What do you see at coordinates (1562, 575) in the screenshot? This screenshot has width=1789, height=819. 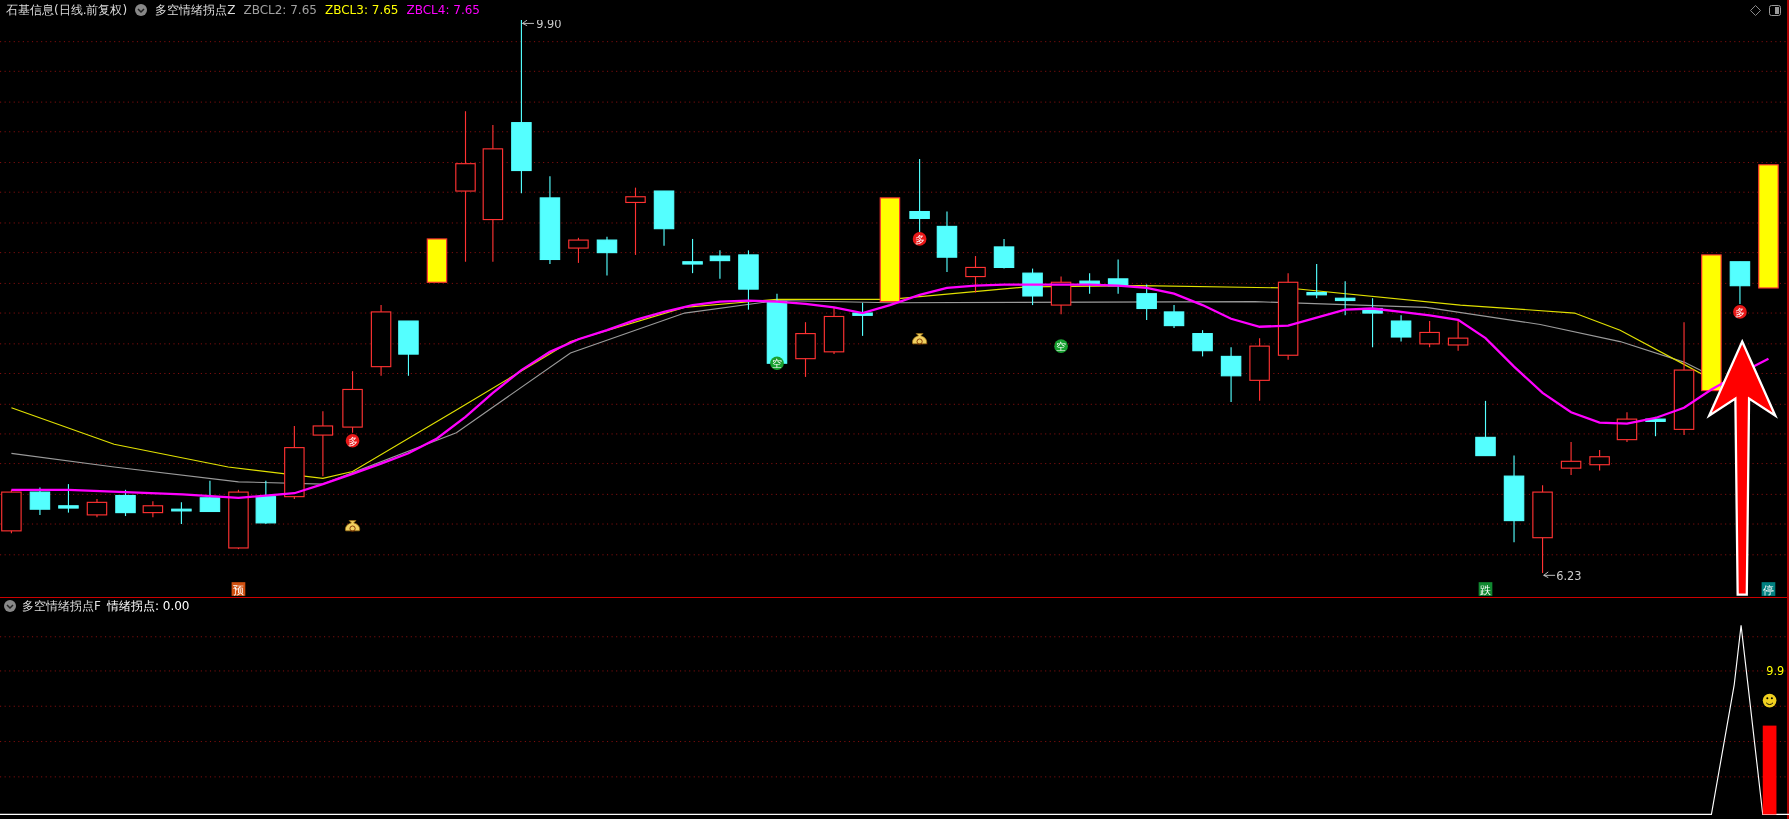 I see `low-price-label: 6.23` at bounding box center [1562, 575].